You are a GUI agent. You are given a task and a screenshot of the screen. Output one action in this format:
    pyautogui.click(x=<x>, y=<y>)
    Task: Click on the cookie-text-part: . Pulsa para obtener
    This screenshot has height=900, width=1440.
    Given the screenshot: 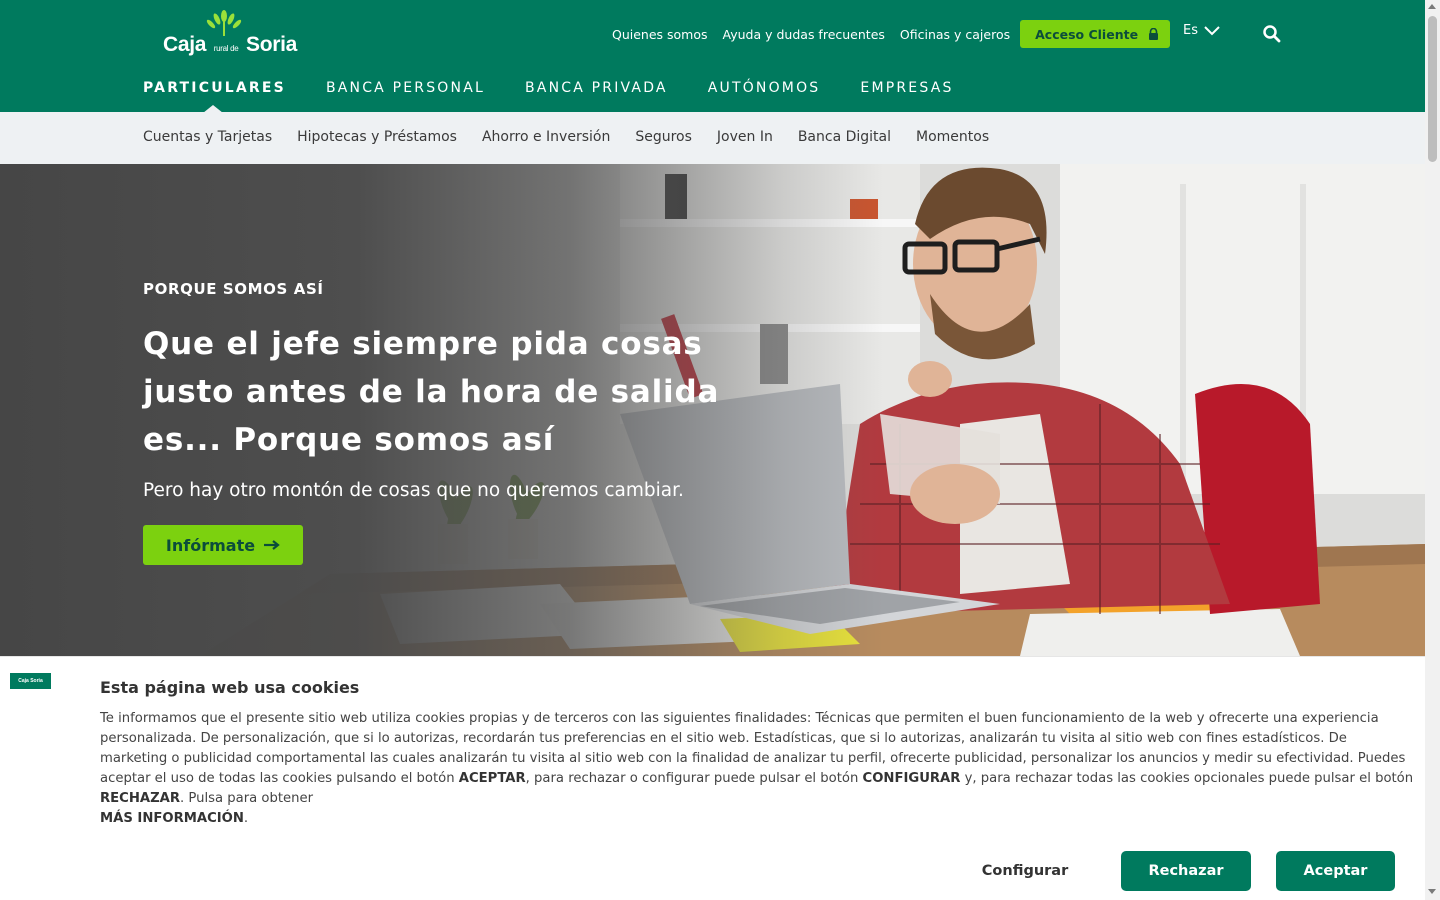 What is the action you would take?
    pyautogui.click(x=247, y=798)
    